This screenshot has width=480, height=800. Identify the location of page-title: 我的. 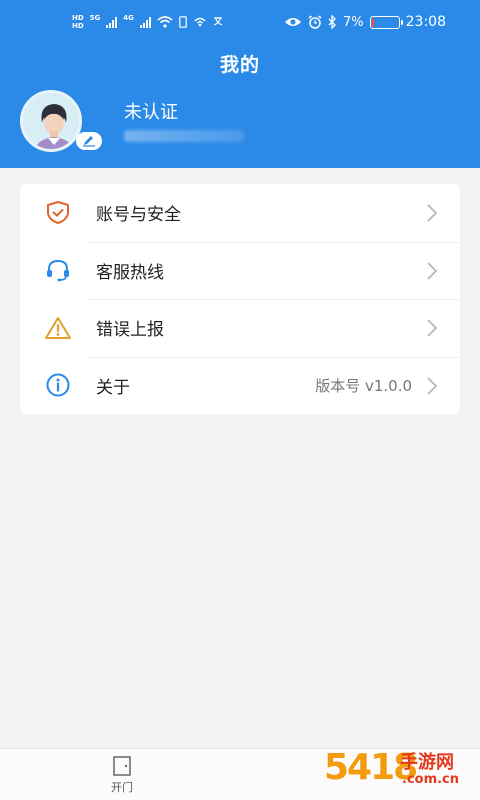
(239, 65).